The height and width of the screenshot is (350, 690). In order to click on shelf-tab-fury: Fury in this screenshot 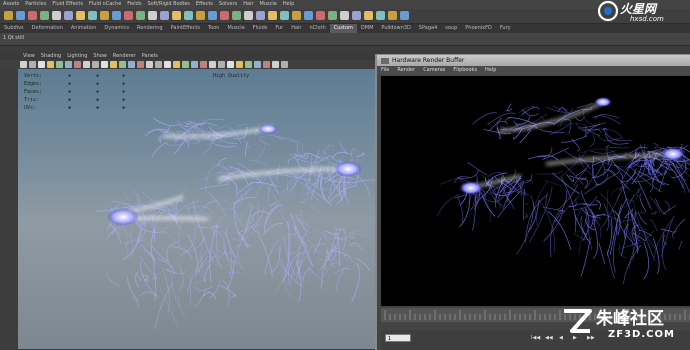, I will do `click(505, 28)`.